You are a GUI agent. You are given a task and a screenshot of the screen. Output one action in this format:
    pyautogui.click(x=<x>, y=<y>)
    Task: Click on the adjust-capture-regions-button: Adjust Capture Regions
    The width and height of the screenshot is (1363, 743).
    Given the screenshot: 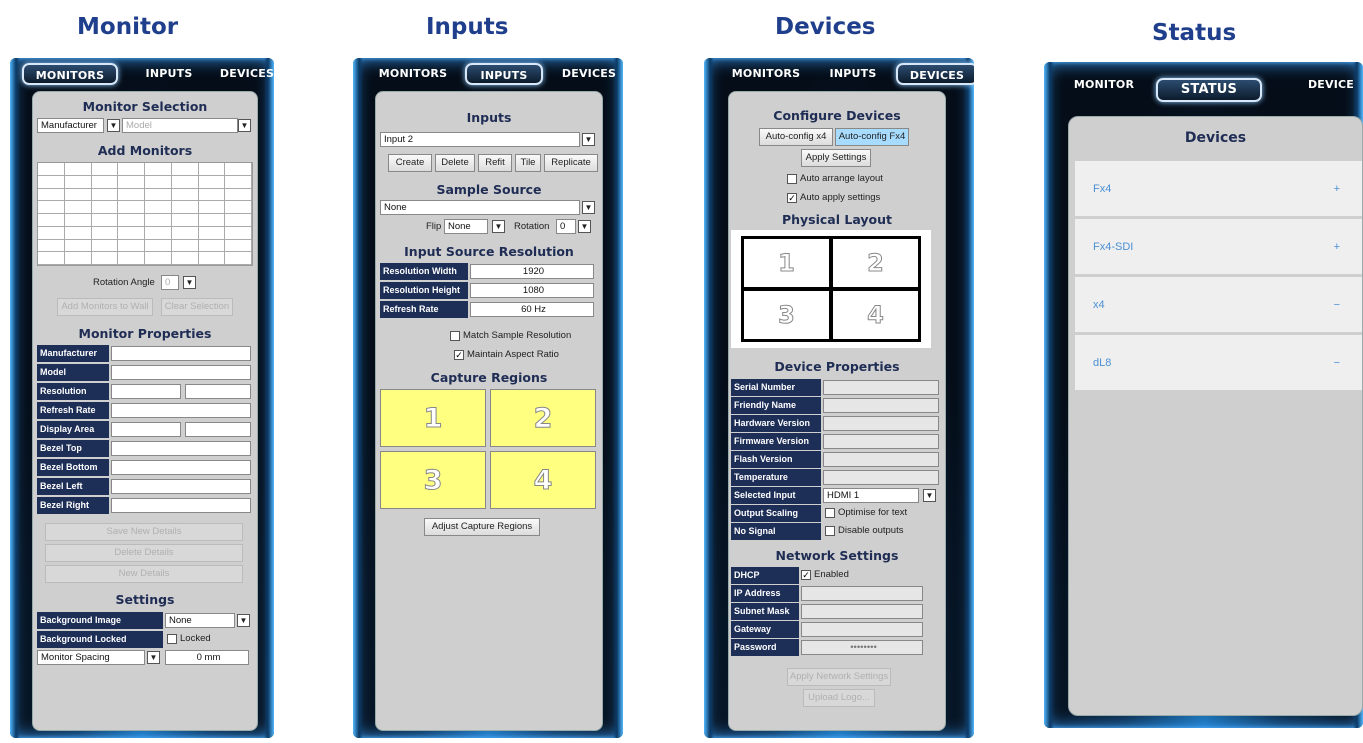 What is the action you would take?
    pyautogui.click(x=482, y=527)
    